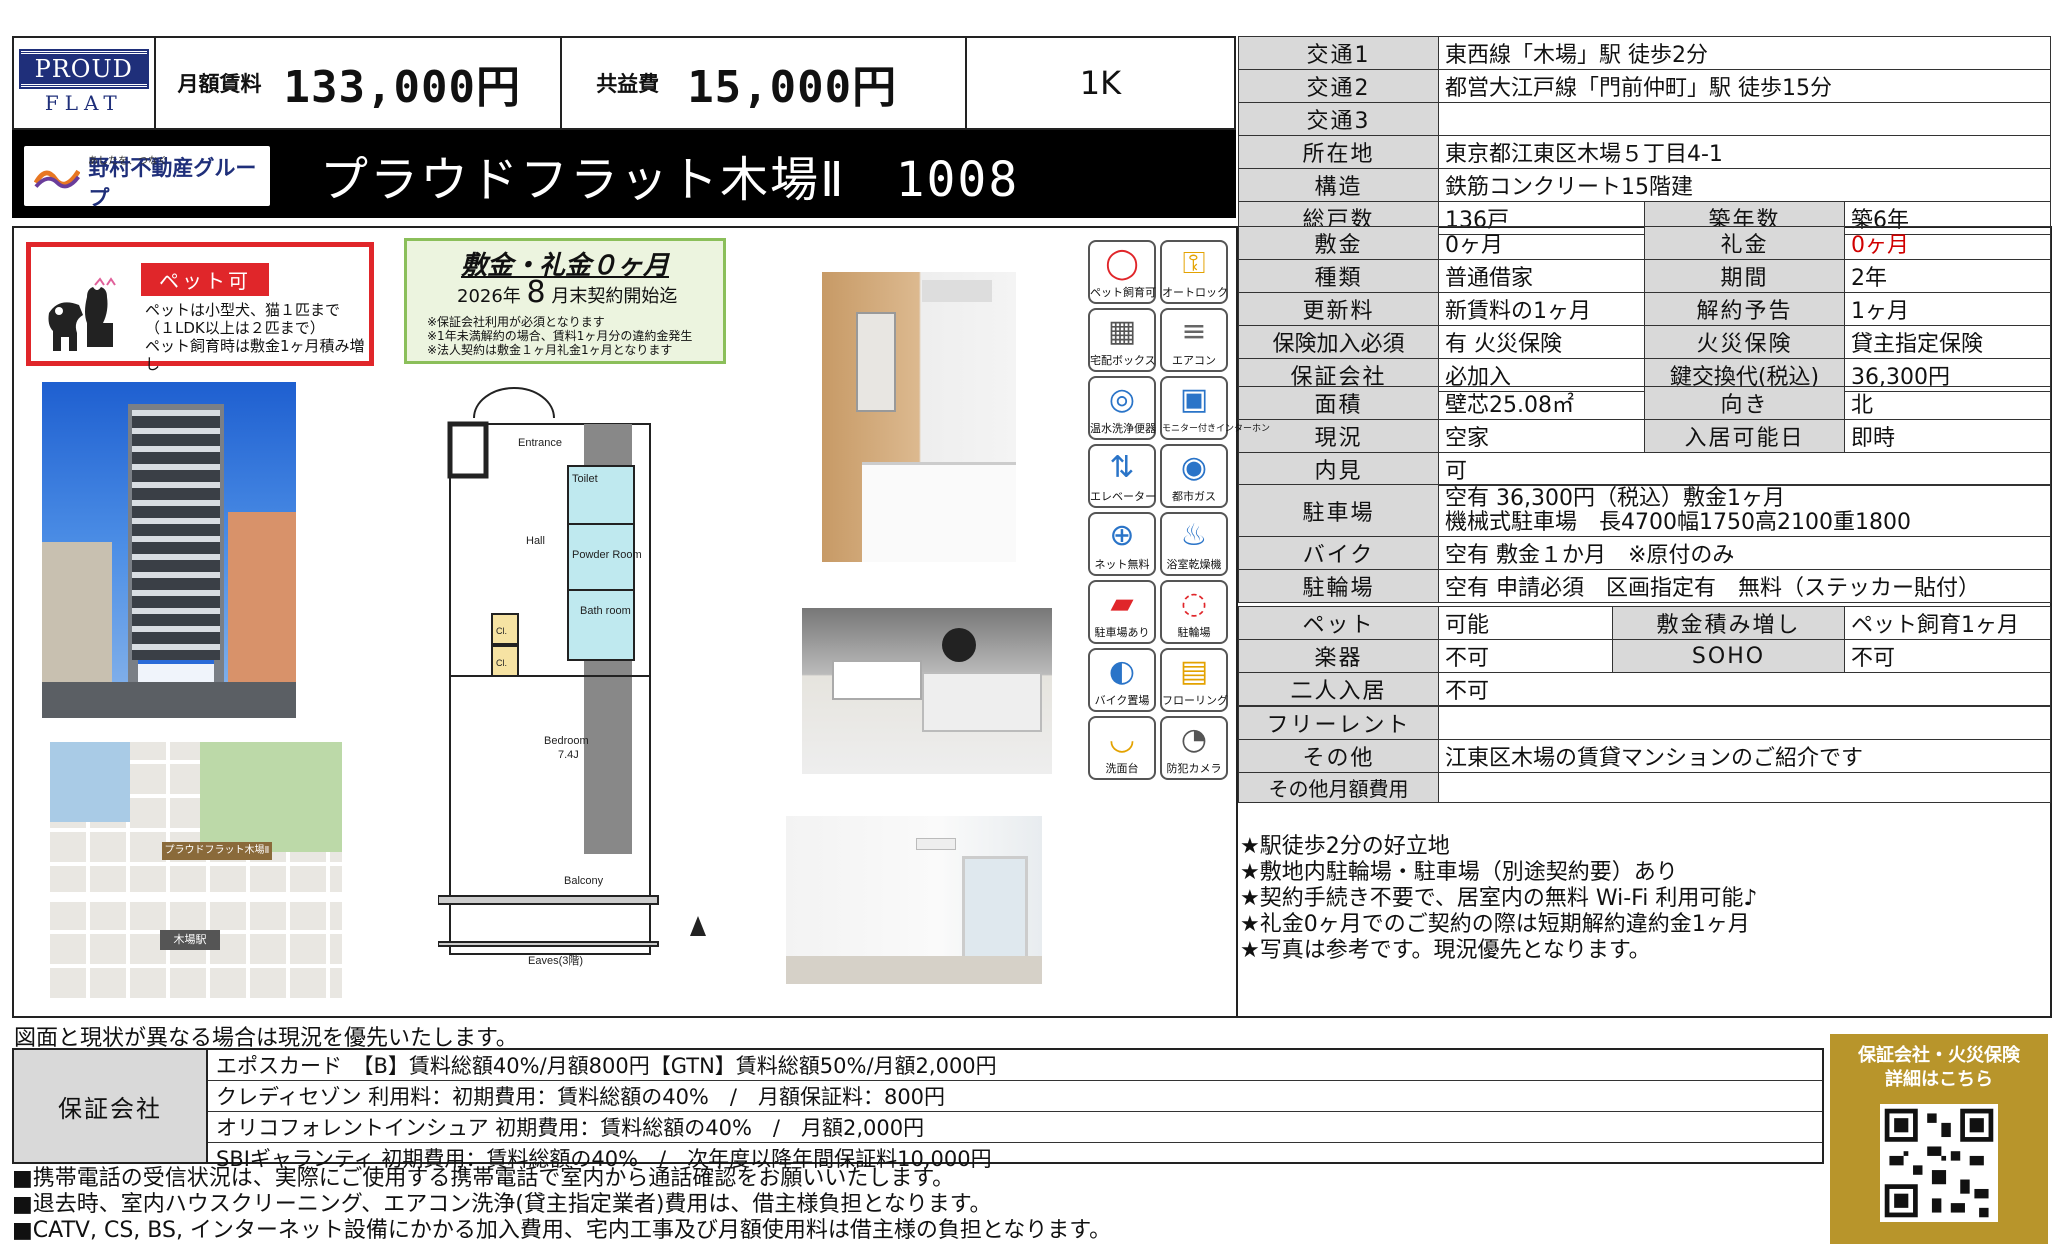  Describe the element at coordinates (698, 926) in the screenshot. I see `north-arrow-icon` at that location.